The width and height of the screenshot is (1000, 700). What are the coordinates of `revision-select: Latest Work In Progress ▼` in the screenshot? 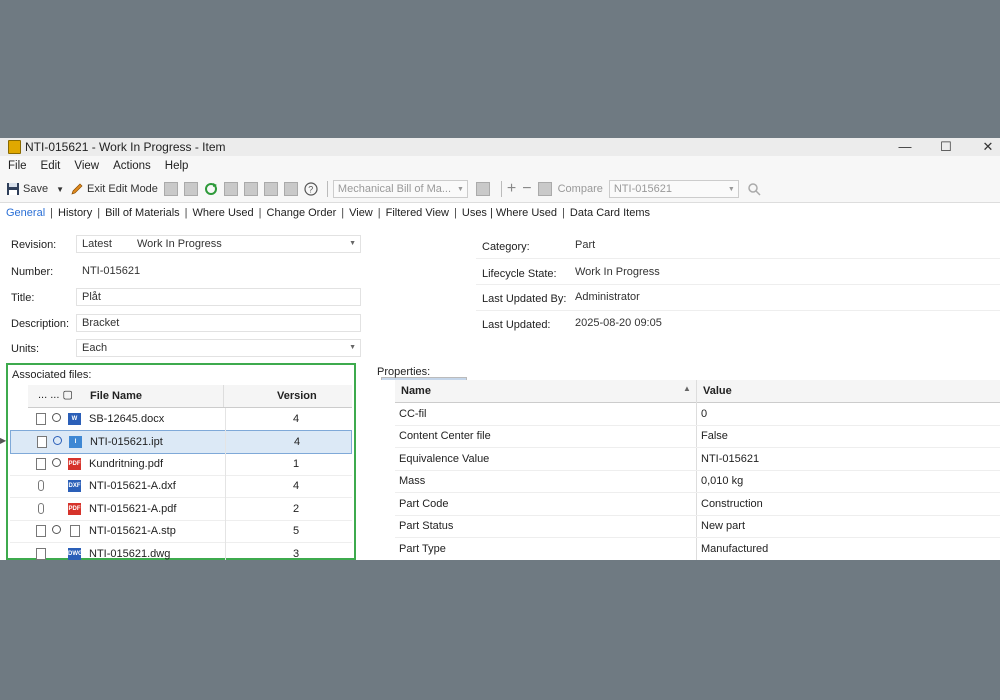 It's located at (218, 244).